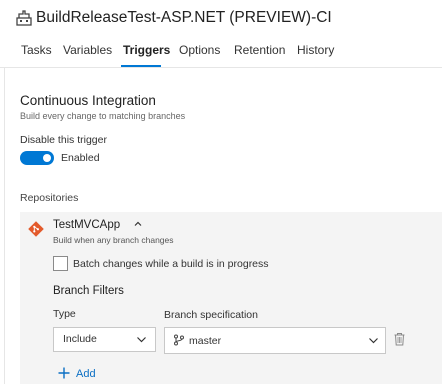  What do you see at coordinates (138, 224) in the screenshot?
I see `chevron-up-icon` at bounding box center [138, 224].